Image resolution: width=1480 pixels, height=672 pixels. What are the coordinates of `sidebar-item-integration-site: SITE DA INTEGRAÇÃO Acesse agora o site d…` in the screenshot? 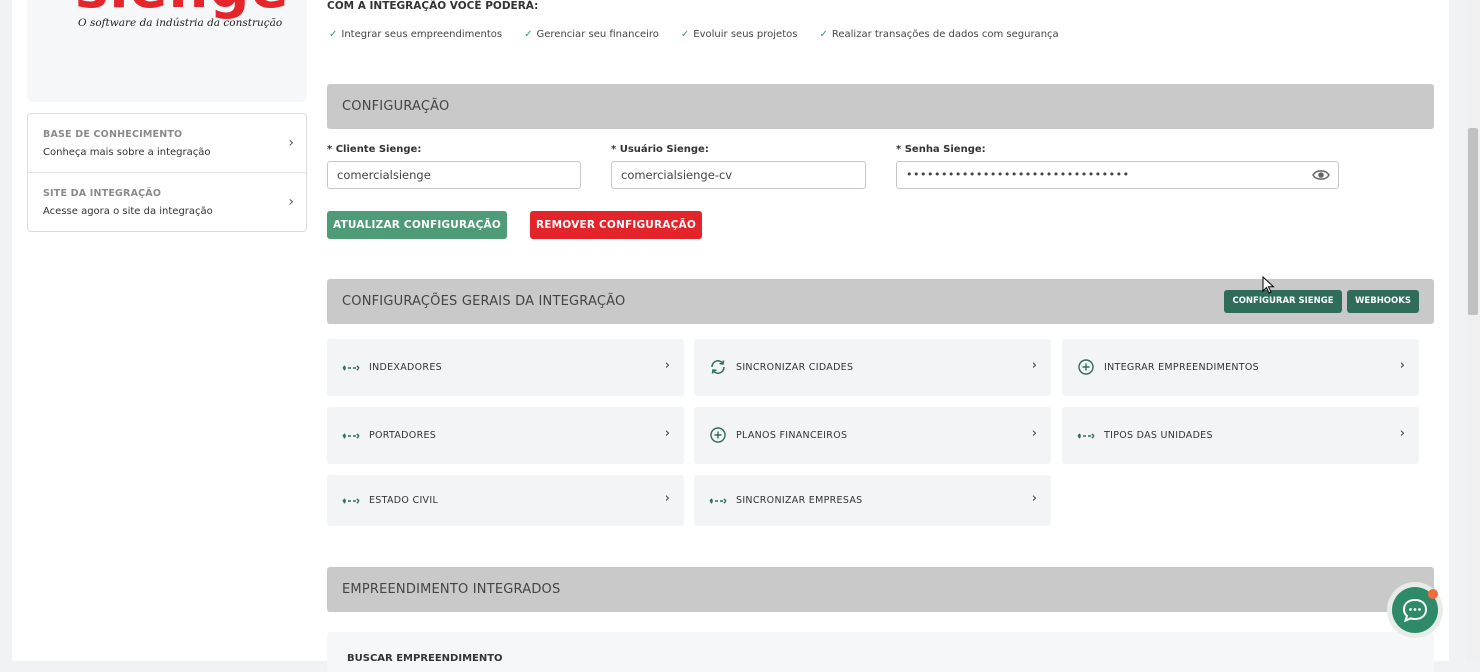 It's located at (167, 202).